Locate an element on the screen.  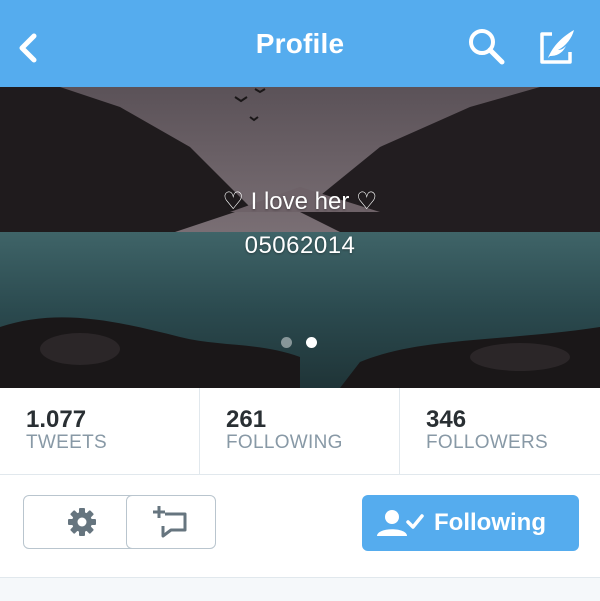
following-label: FOLLOWING is located at coordinates (284, 442).